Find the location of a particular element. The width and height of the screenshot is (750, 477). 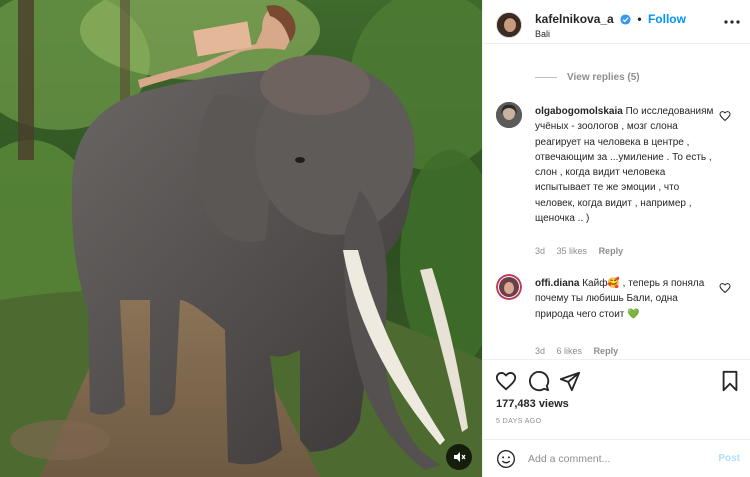

follow-button: Follow is located at coordinates (667, 19).